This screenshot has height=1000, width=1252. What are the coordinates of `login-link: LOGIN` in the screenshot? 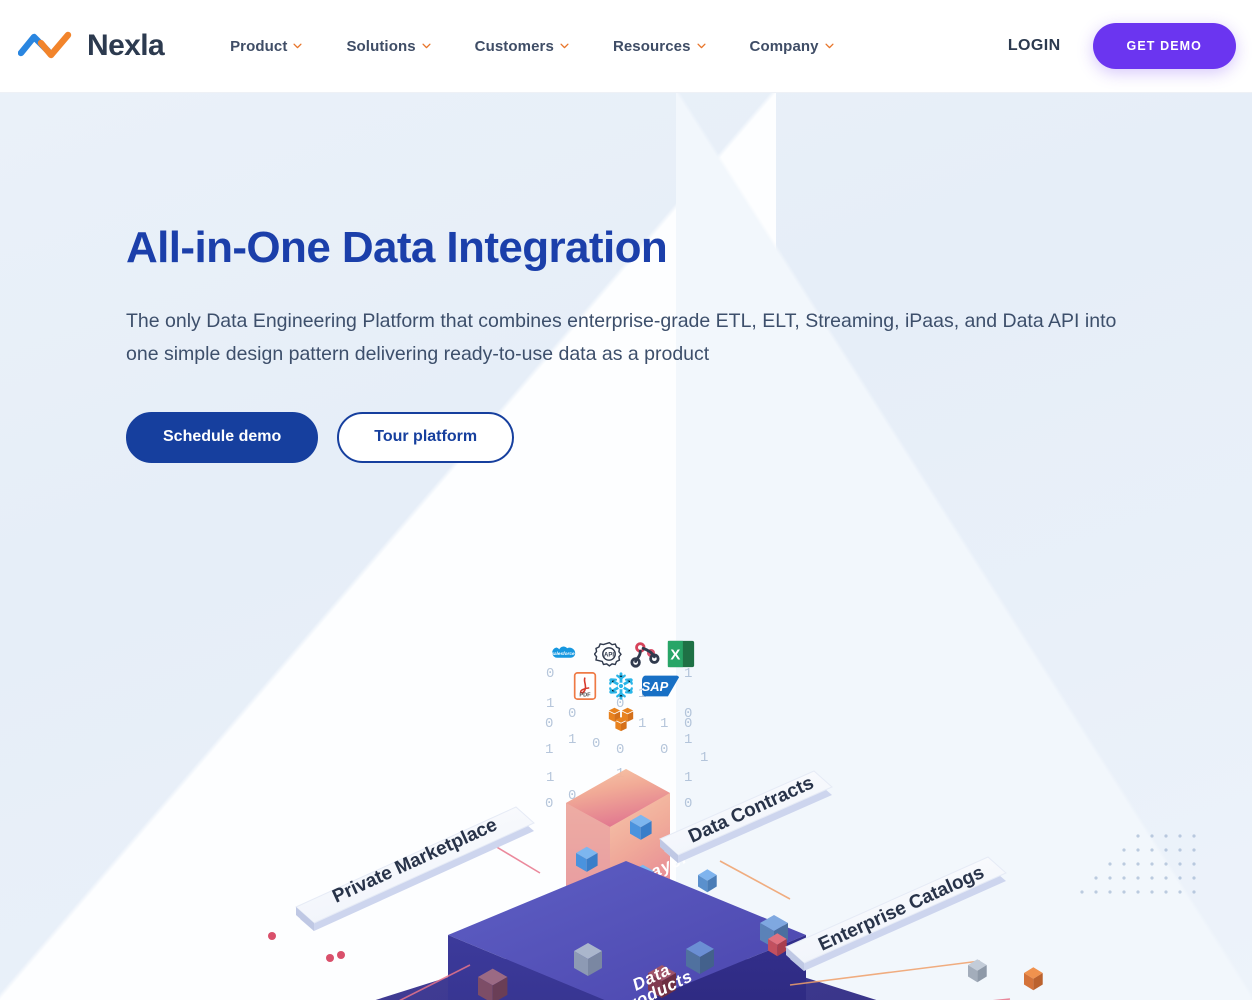 It's located at (1034, 46).